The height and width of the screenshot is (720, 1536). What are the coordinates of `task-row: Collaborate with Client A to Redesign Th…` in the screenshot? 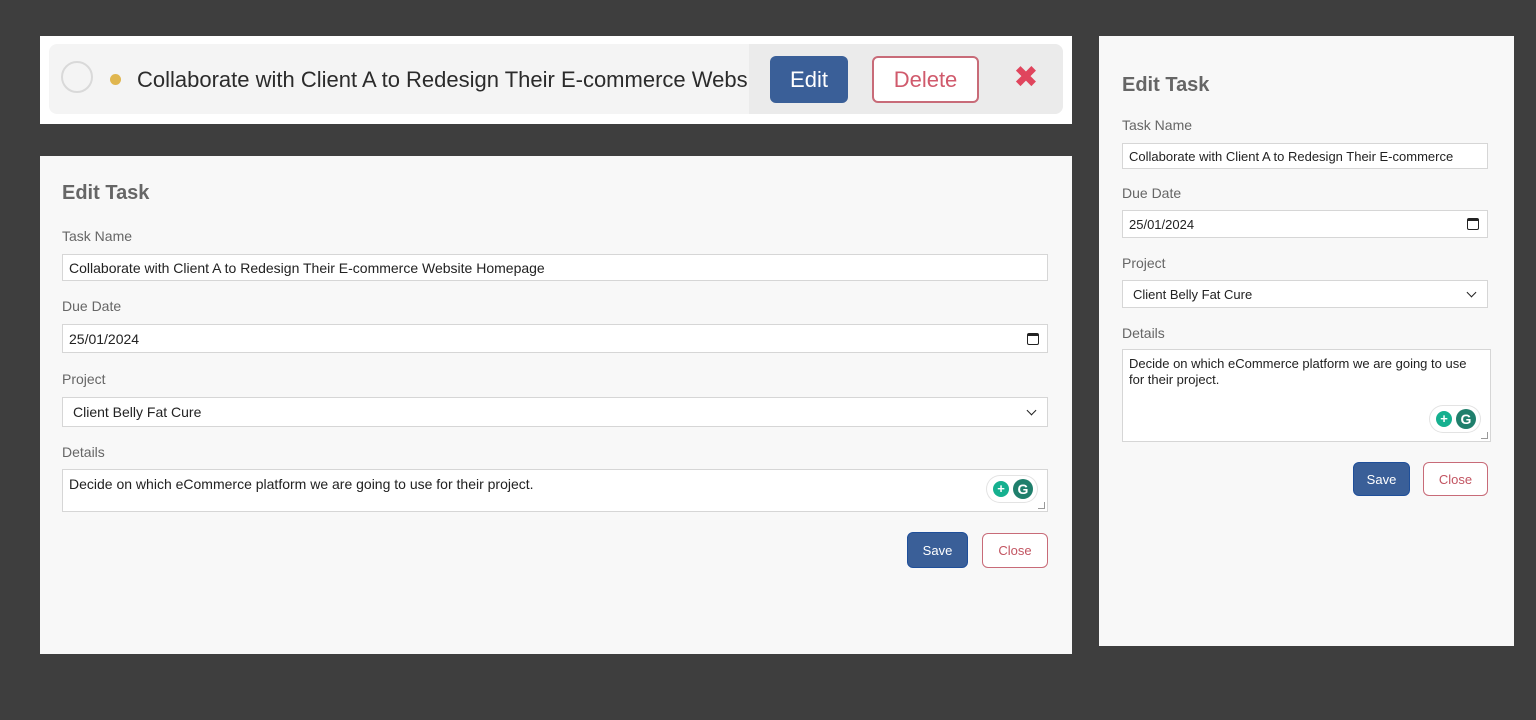 It's located at (556, 79).